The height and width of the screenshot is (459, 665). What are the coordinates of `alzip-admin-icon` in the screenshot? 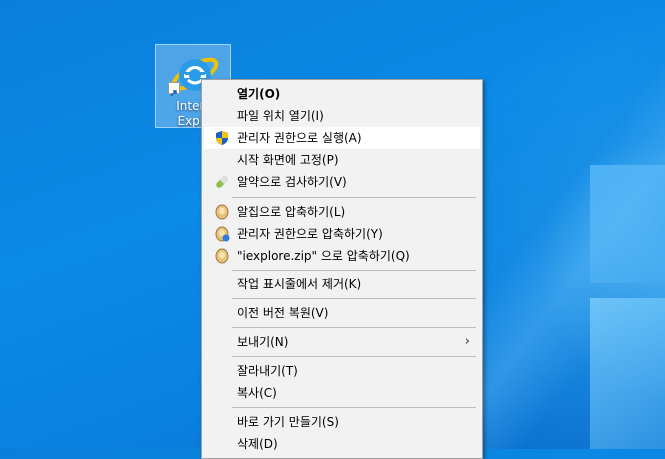 It's located at (222, 234).